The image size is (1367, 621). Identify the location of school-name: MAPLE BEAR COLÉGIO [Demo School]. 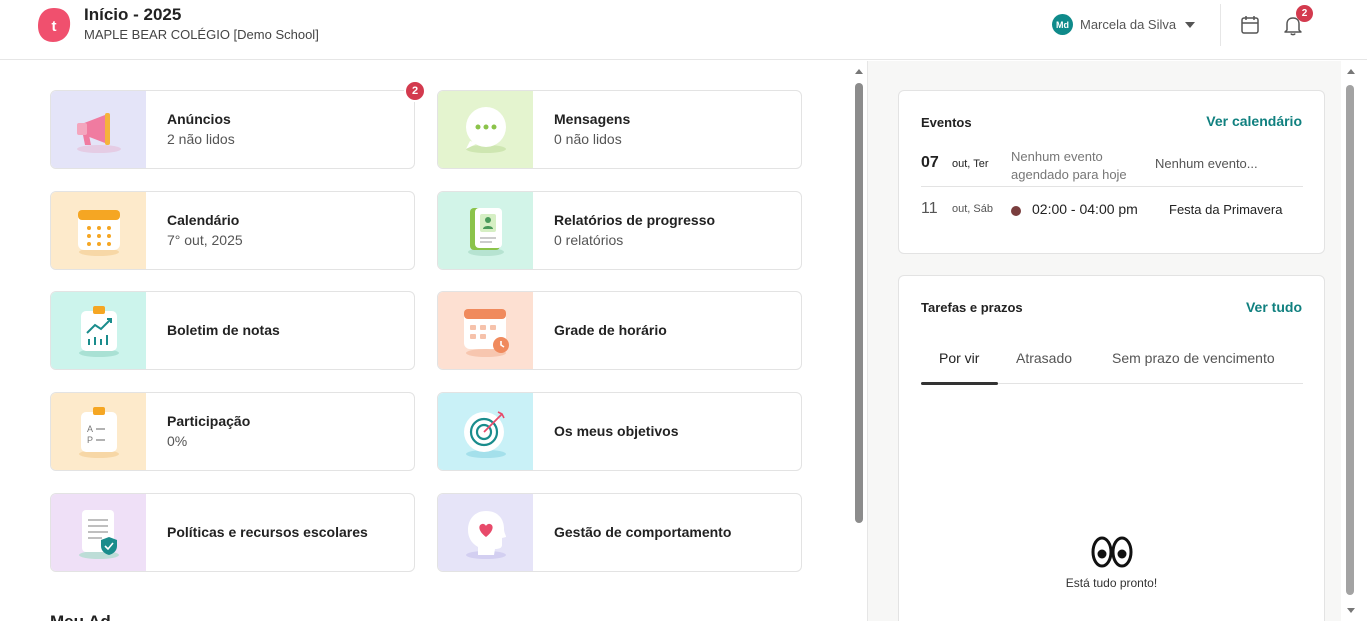
(201, 34).